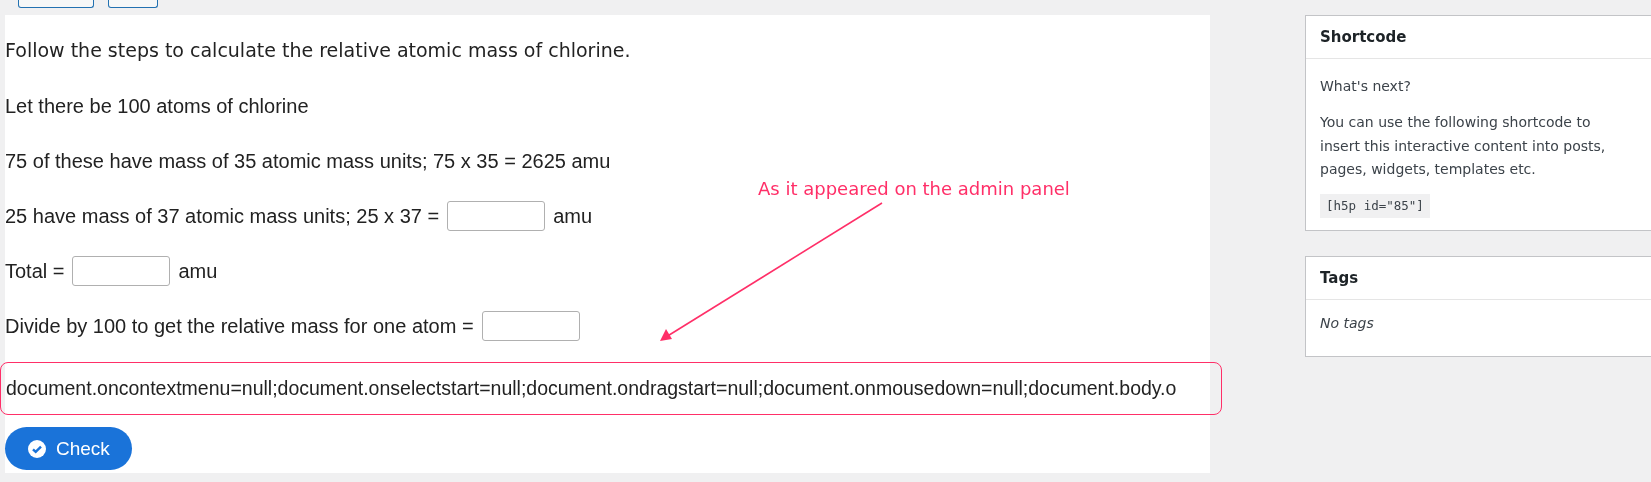 The image size is (1651, 482). I want to click on task-heading: Follow the steps to calculate the relative atomic mass of chlorine., so click(318, 50).